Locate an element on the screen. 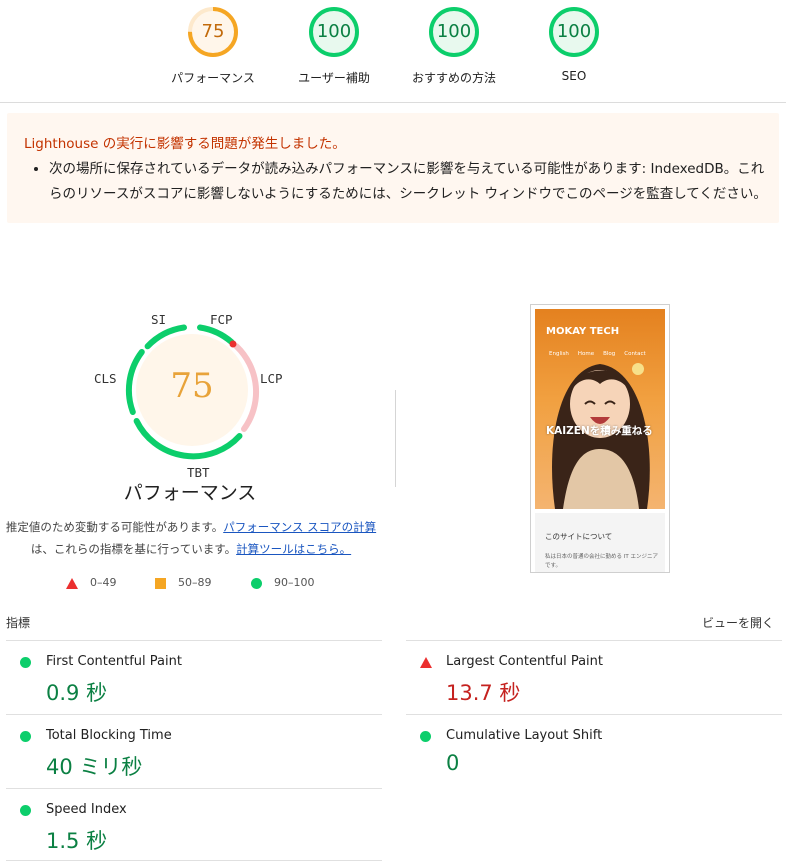  metrics-header: 指標 is located at coordinates (18, 623).